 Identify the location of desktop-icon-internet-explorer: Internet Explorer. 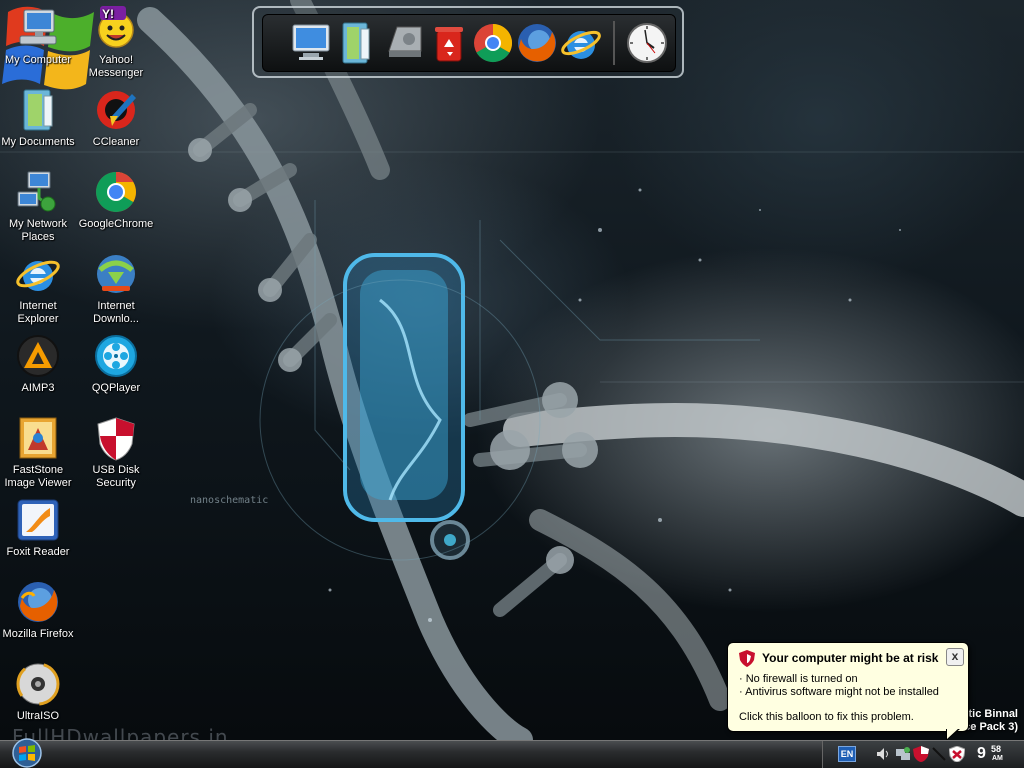
(38, 288).